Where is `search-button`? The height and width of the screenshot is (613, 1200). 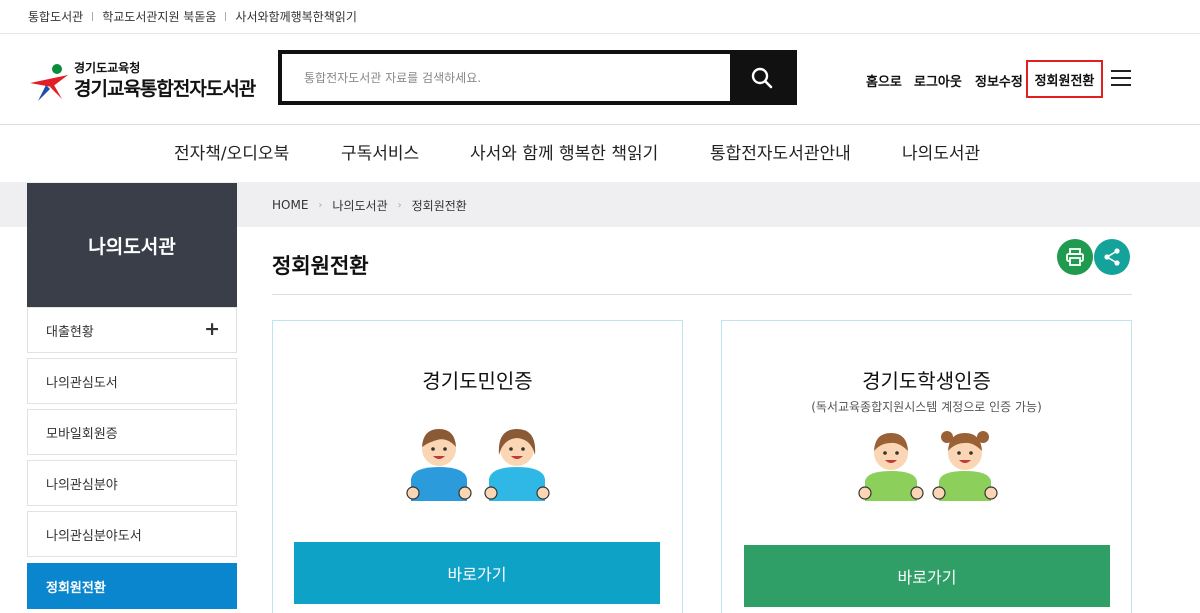 search-button is located at coordinates (761, 77).